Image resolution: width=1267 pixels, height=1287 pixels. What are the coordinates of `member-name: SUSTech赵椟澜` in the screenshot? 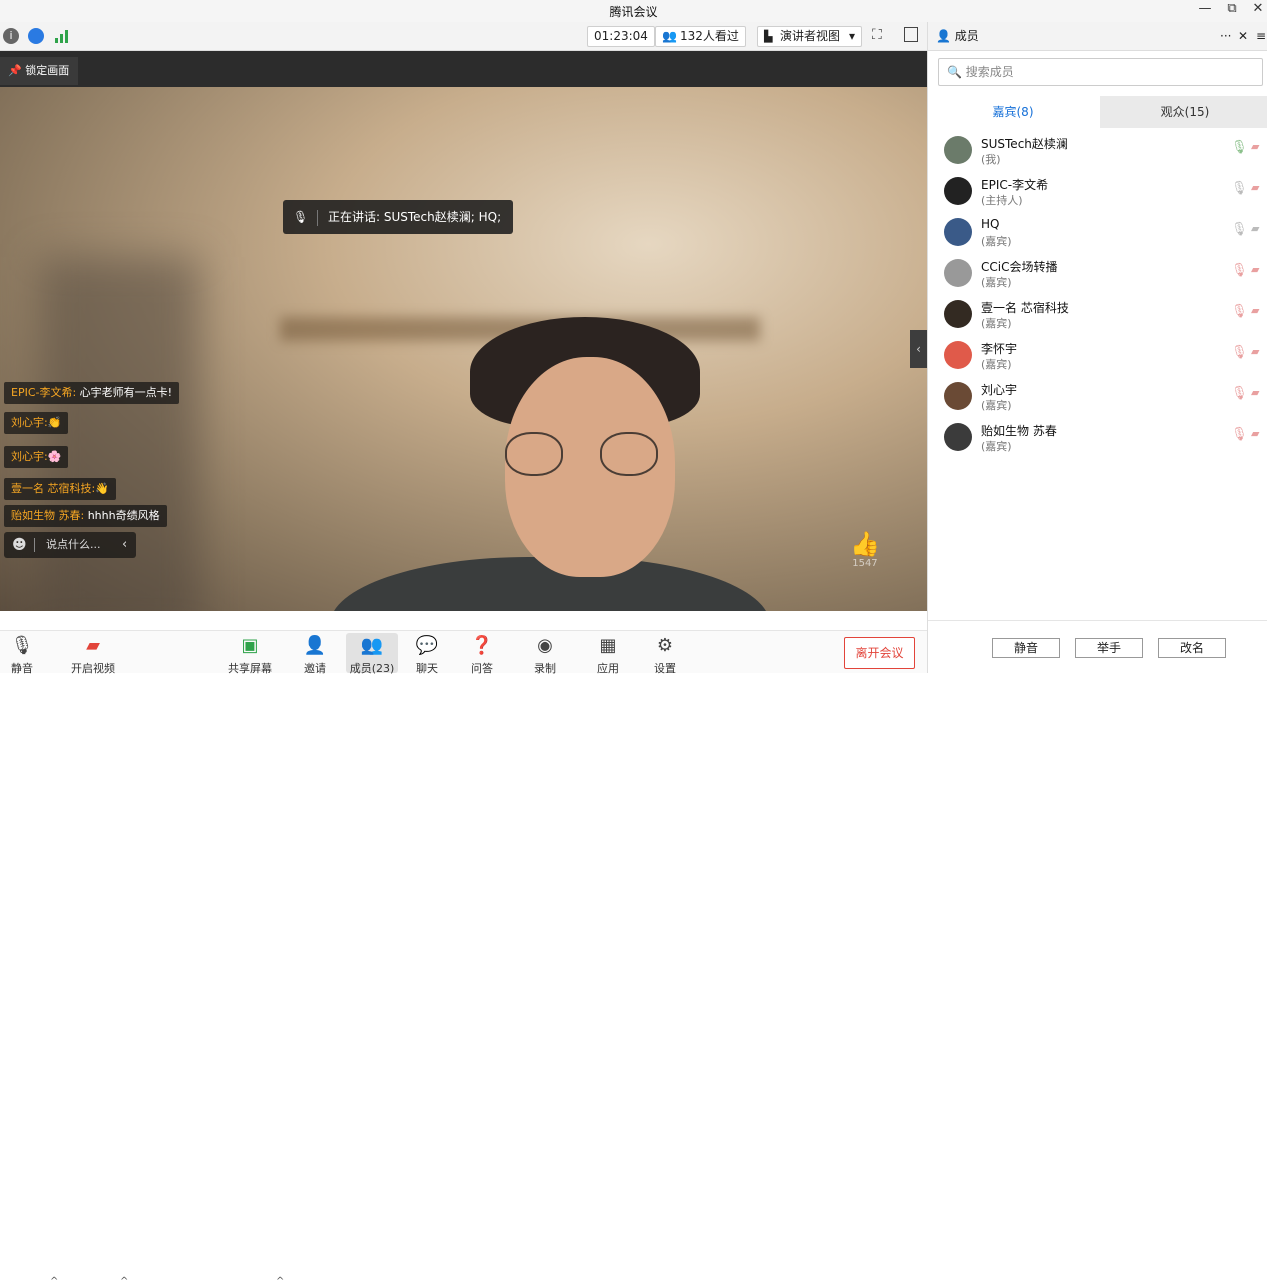 It's located at (1024, 144).